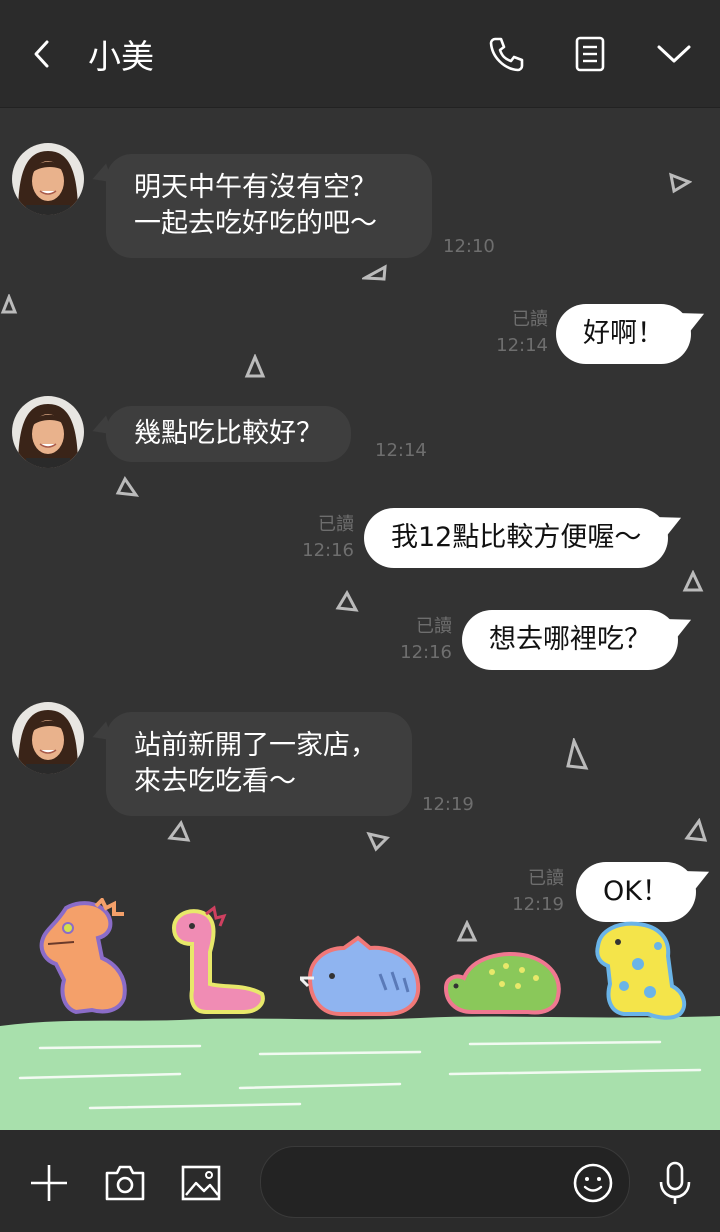  Describe the element at coordinates (259, 764) in the screenshot. I see `incoming-message: 站前新開了一家店， 來去吃吃看～` at that location.